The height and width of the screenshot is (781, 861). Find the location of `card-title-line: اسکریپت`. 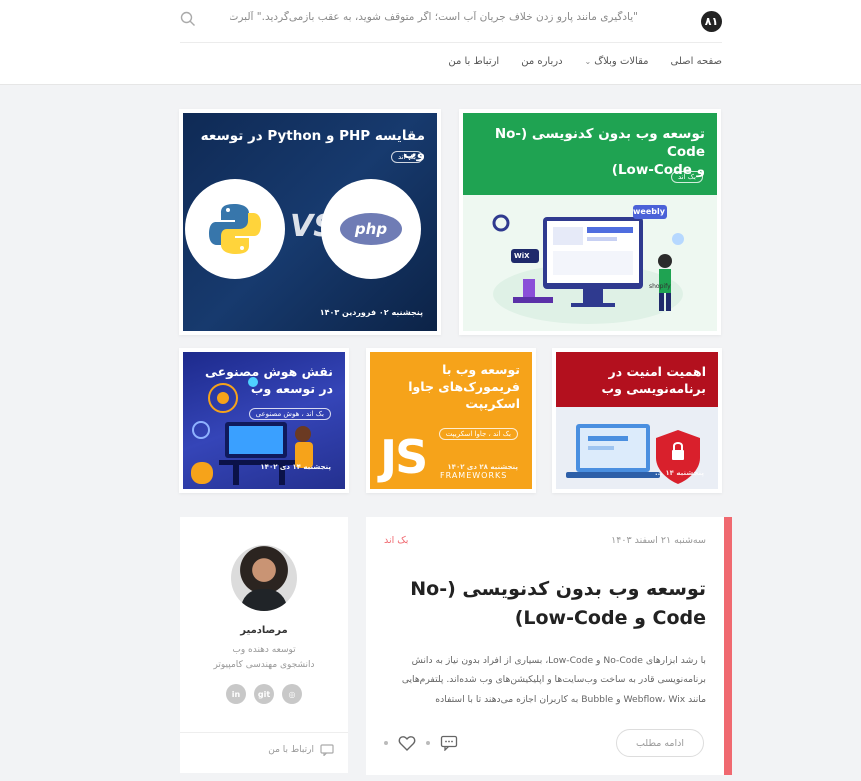

card-title-line: اسکریپت is located at coordinates (492, 403).